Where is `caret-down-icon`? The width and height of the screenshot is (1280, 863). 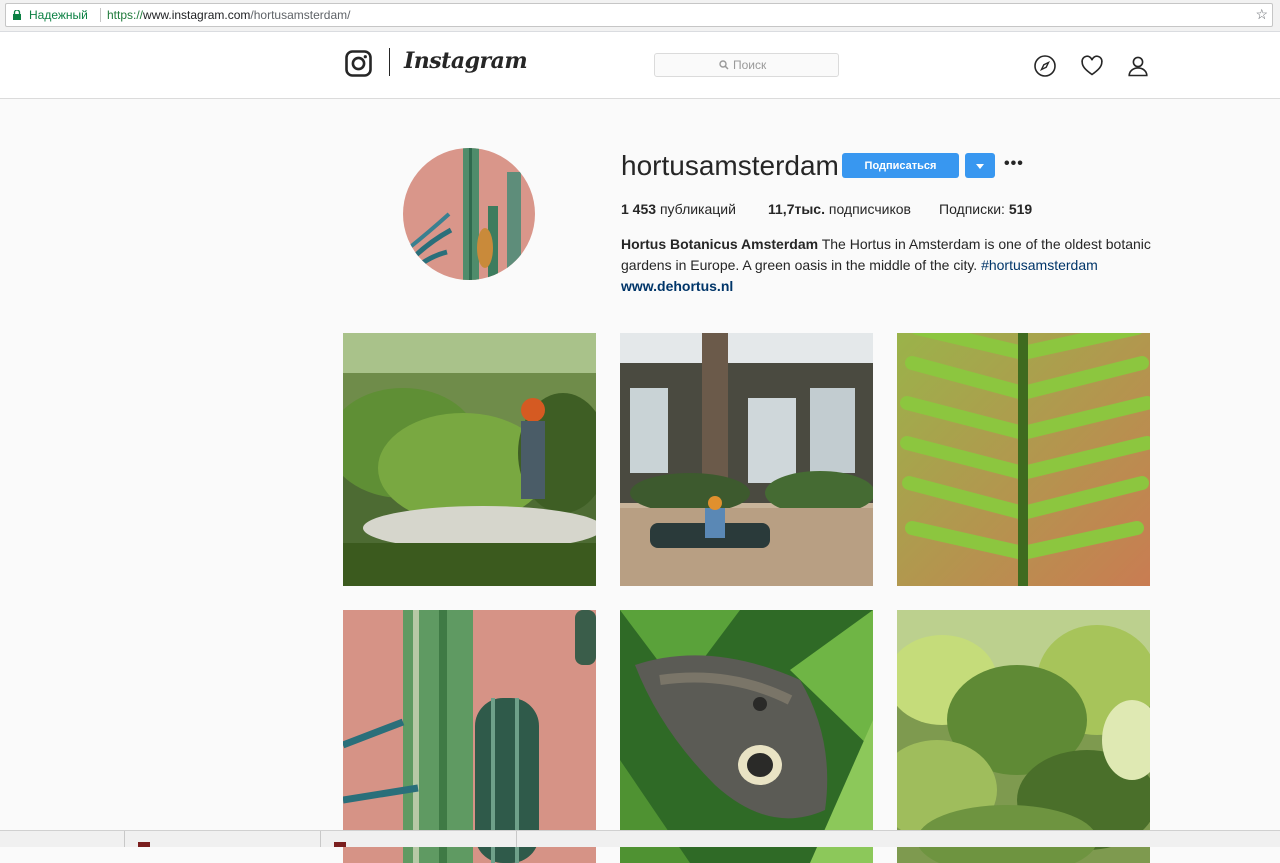
caret-down-icon is located at coordinates (980, 166).